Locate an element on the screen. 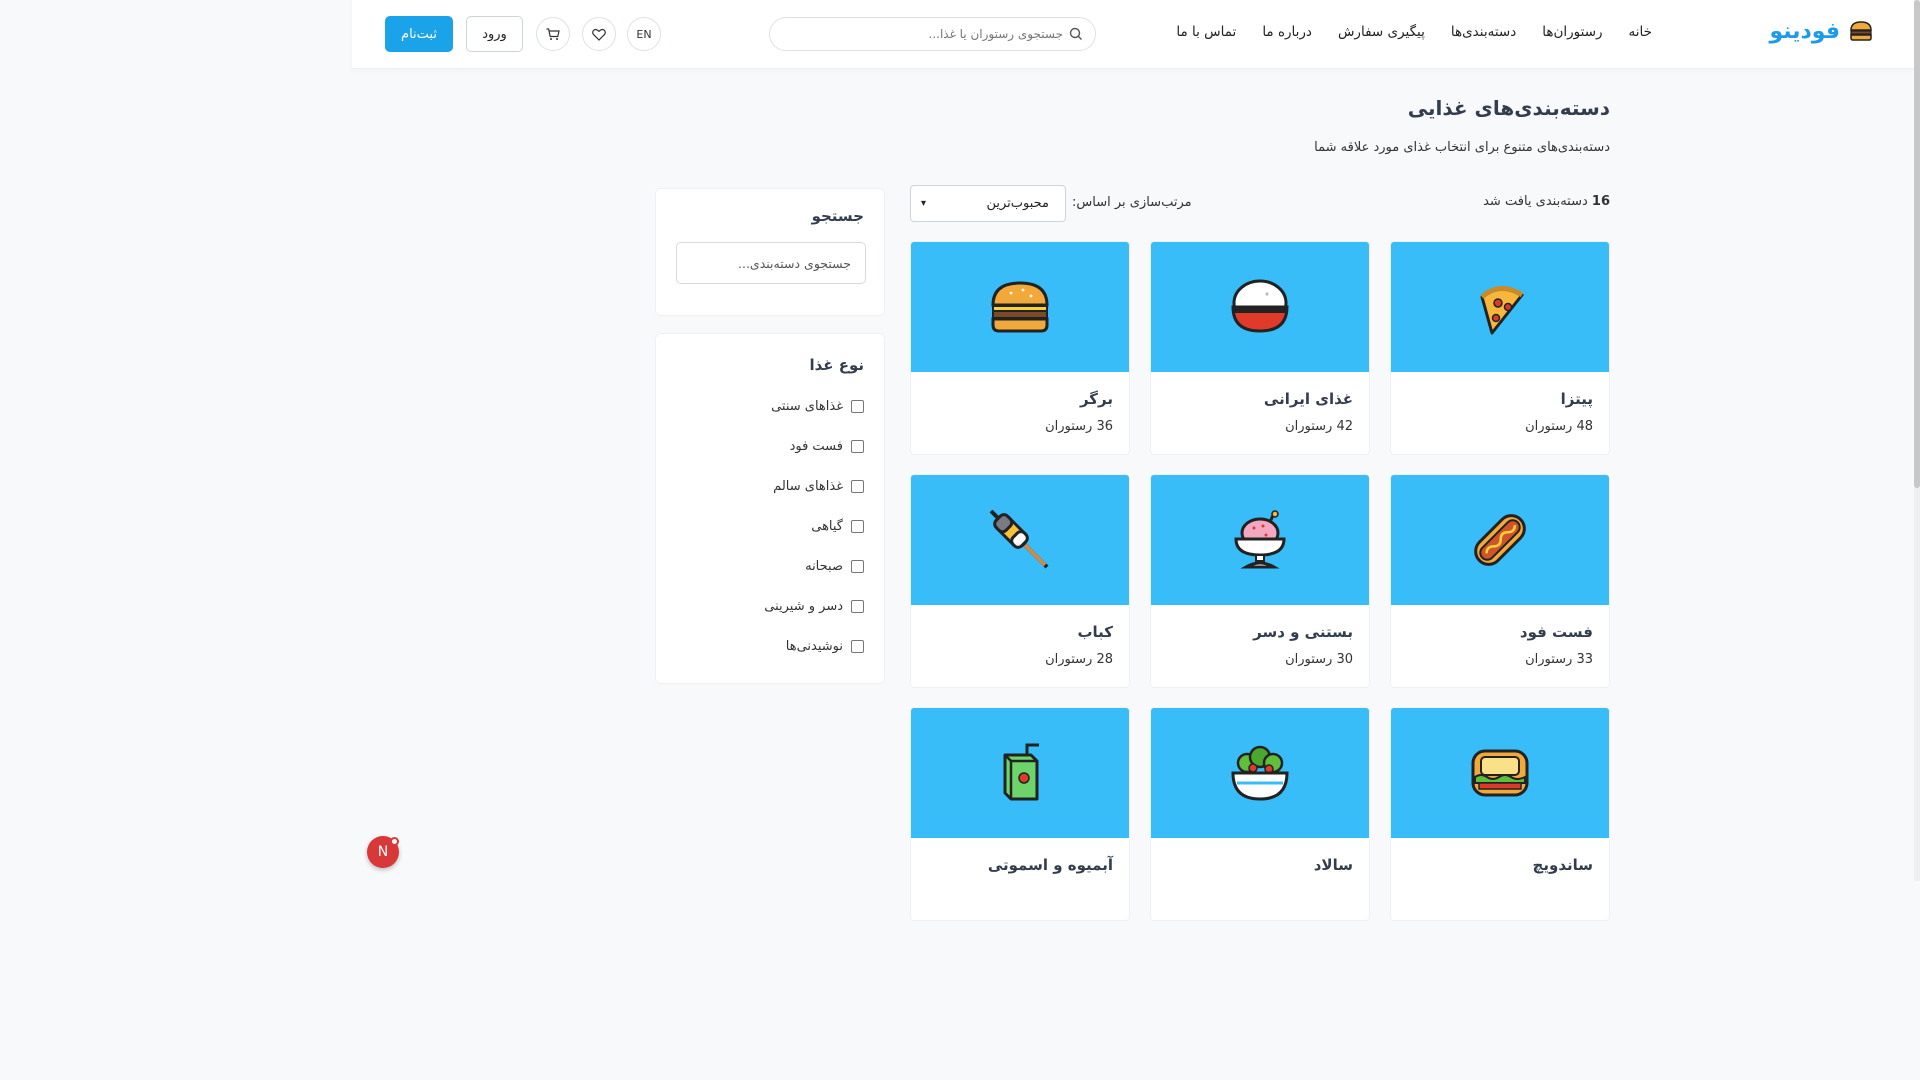 Image resolution: width=1920 pixels, height=1080 pixels. restaurant-count: 28 رستوران is located at coordinates (1079, 659).